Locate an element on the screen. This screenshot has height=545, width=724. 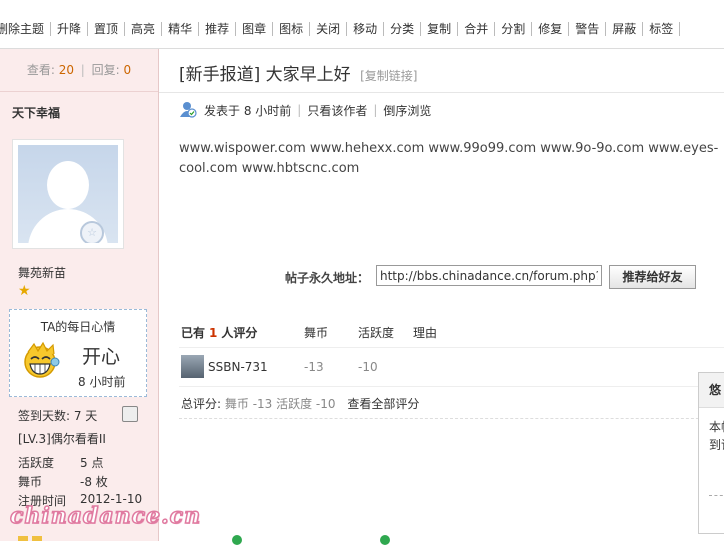
replies-label: 回复: is located at coordinates (105, 70).